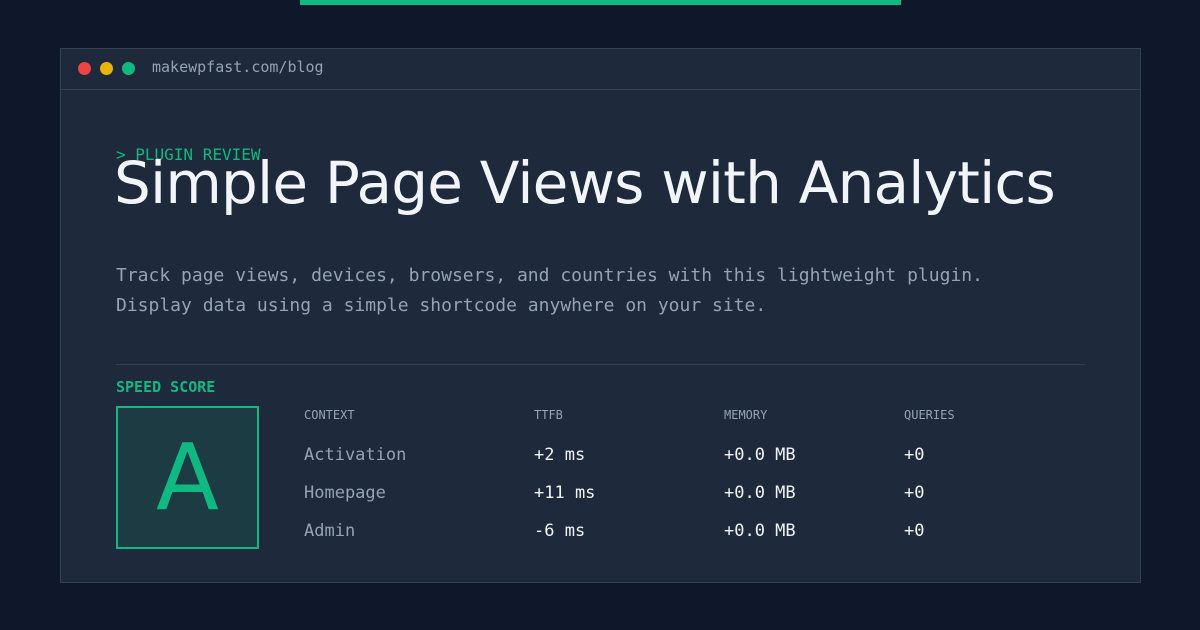 This screenshot has width=1200, height=630. I want to click on speed-grade: A, so click(187, 477).